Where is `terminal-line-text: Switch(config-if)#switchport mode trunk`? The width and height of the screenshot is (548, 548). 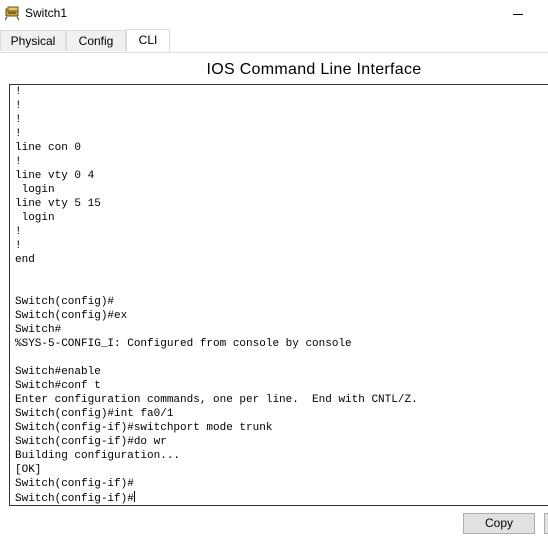
terminal-line-text: Switch(config-if)#switchport mode trunk is located at coordinates (144, 428).